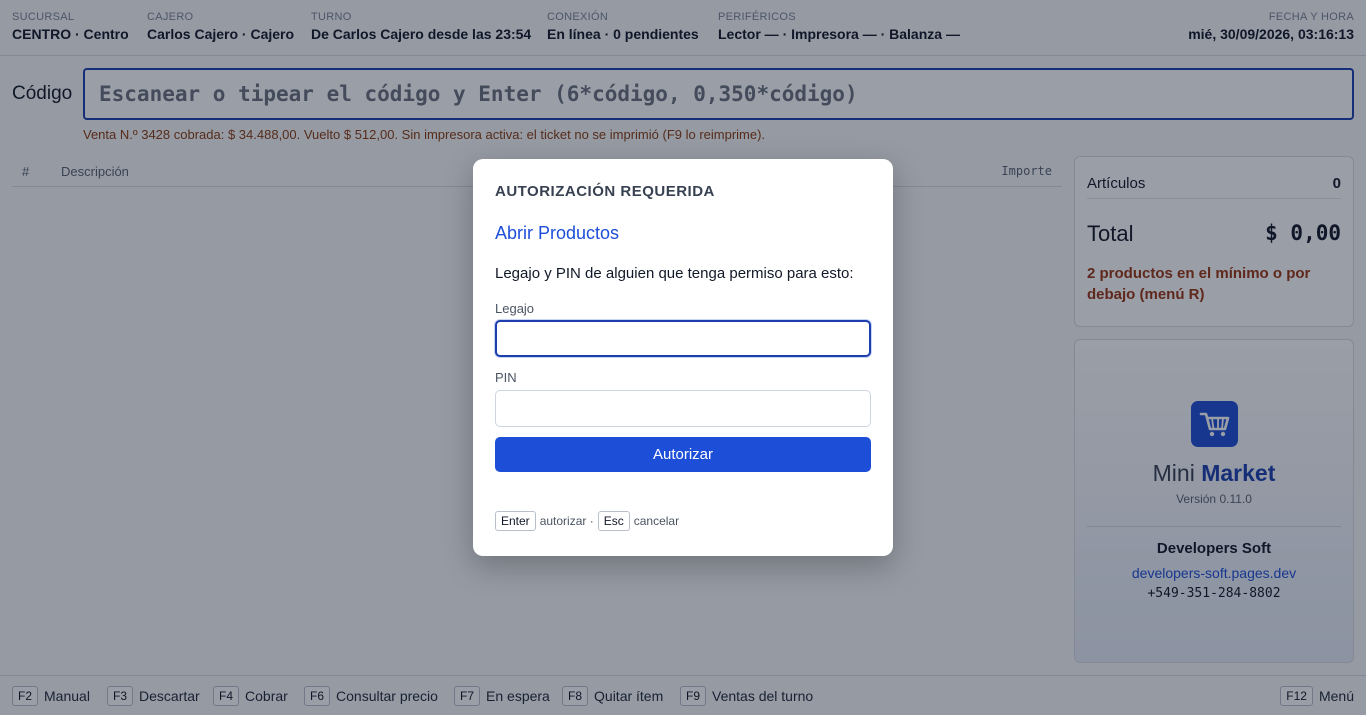  Describe the element at coordinates (557, 233) in the screenshot. I see `dialog-subtitle: Abrir Productos` at that location.